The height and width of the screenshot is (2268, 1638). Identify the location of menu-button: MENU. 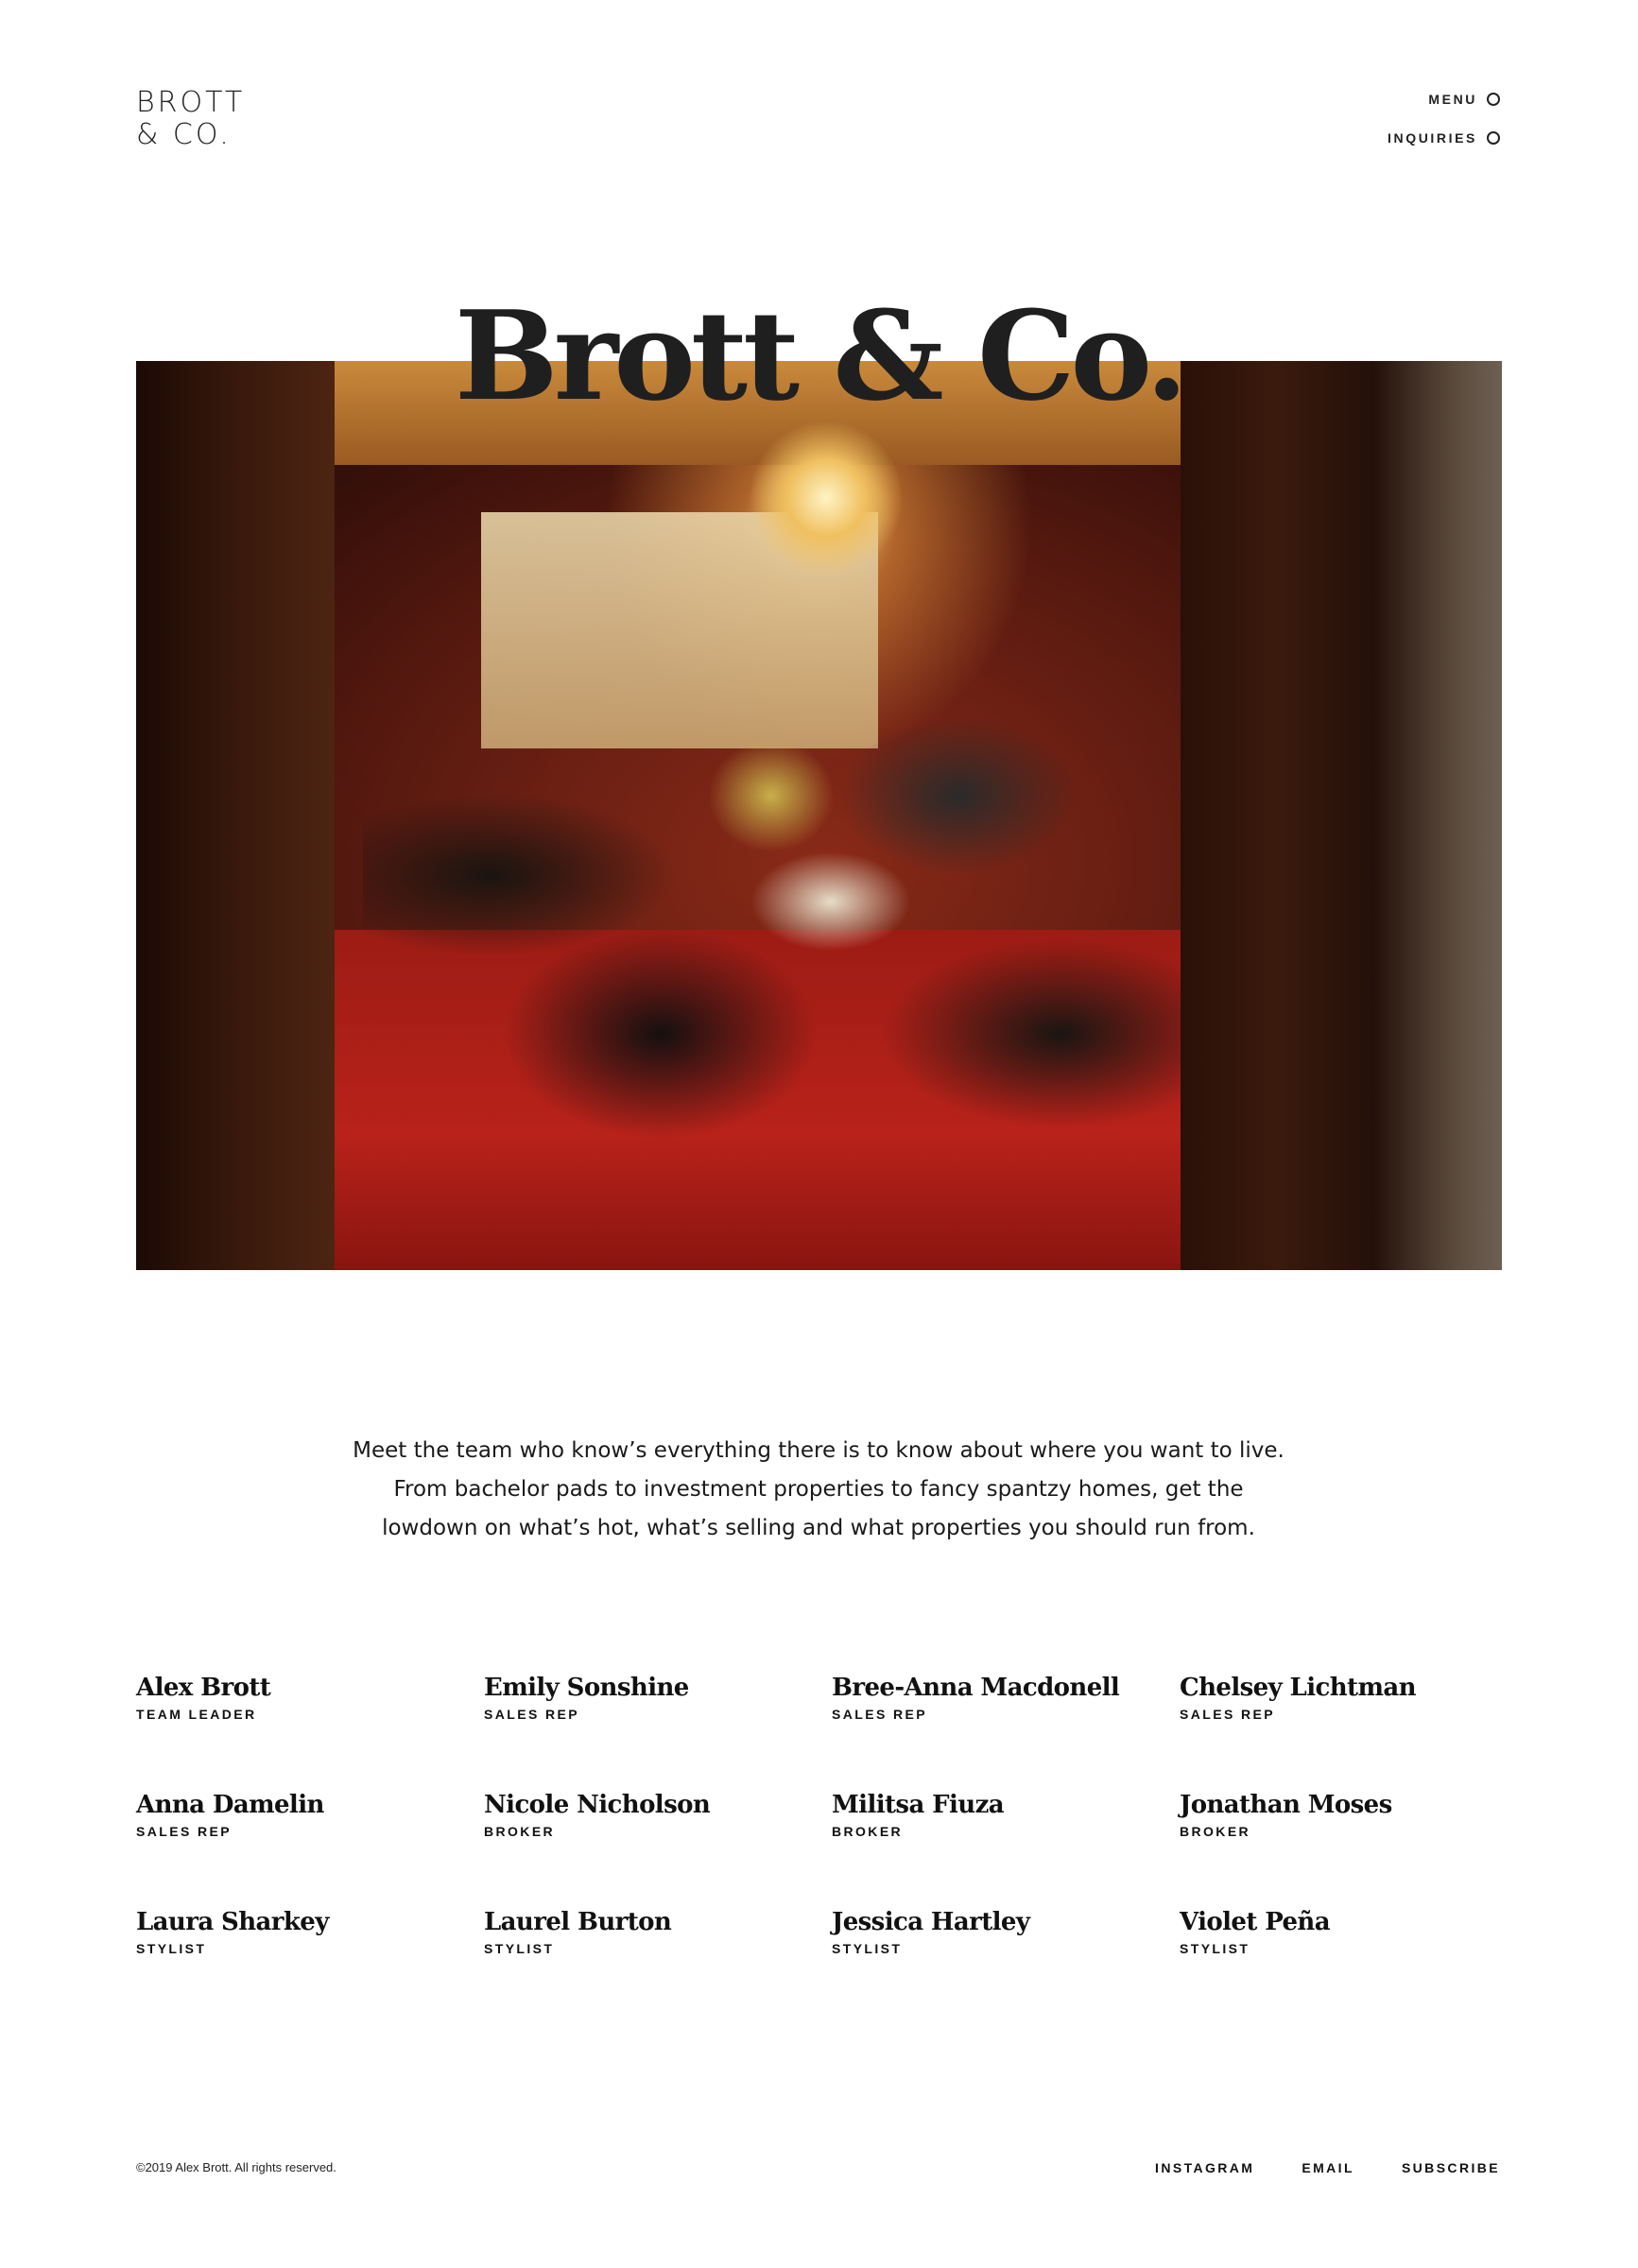
(1444, 99).